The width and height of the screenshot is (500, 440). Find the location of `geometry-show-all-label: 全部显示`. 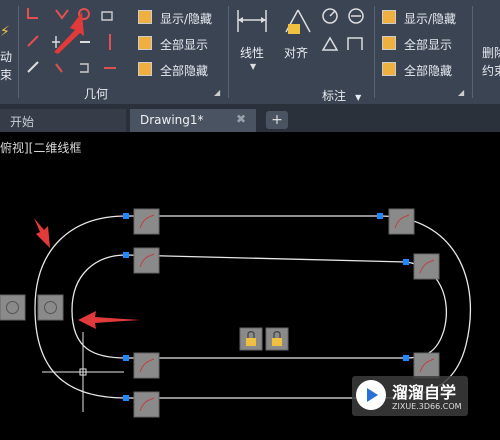

geometry-show-all-label: 全部显示 is located at coordinates (184, 45).